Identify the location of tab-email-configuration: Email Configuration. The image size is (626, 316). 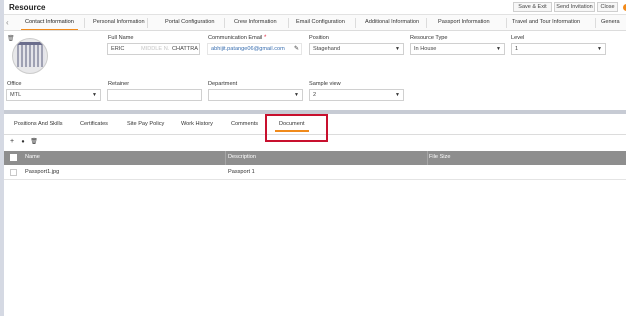
(320, 22).